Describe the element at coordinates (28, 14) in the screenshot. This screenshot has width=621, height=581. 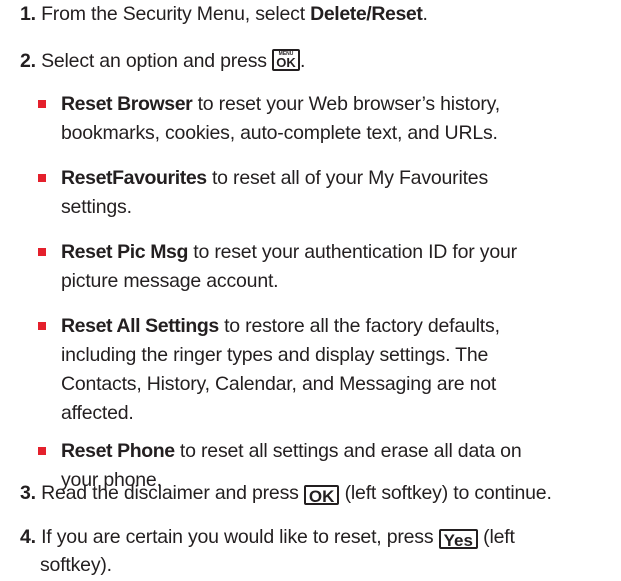
I see `step-number: 1.` at that location.